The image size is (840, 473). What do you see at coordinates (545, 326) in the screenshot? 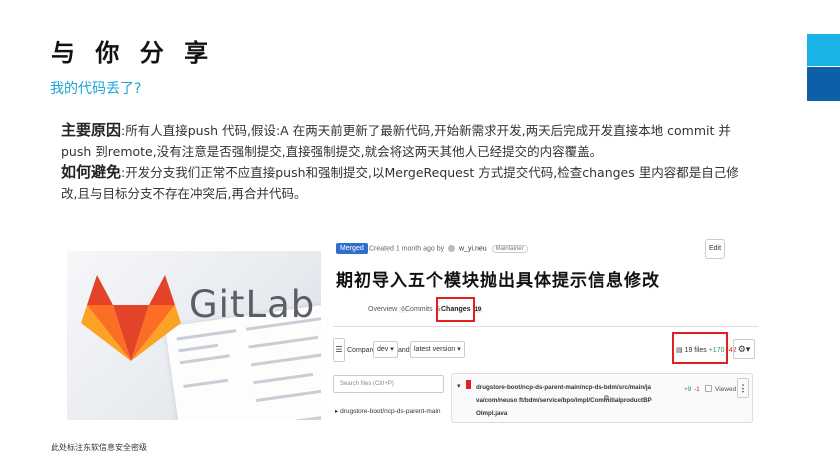
I see `tabs-divider` at bounding box center [545, 326].